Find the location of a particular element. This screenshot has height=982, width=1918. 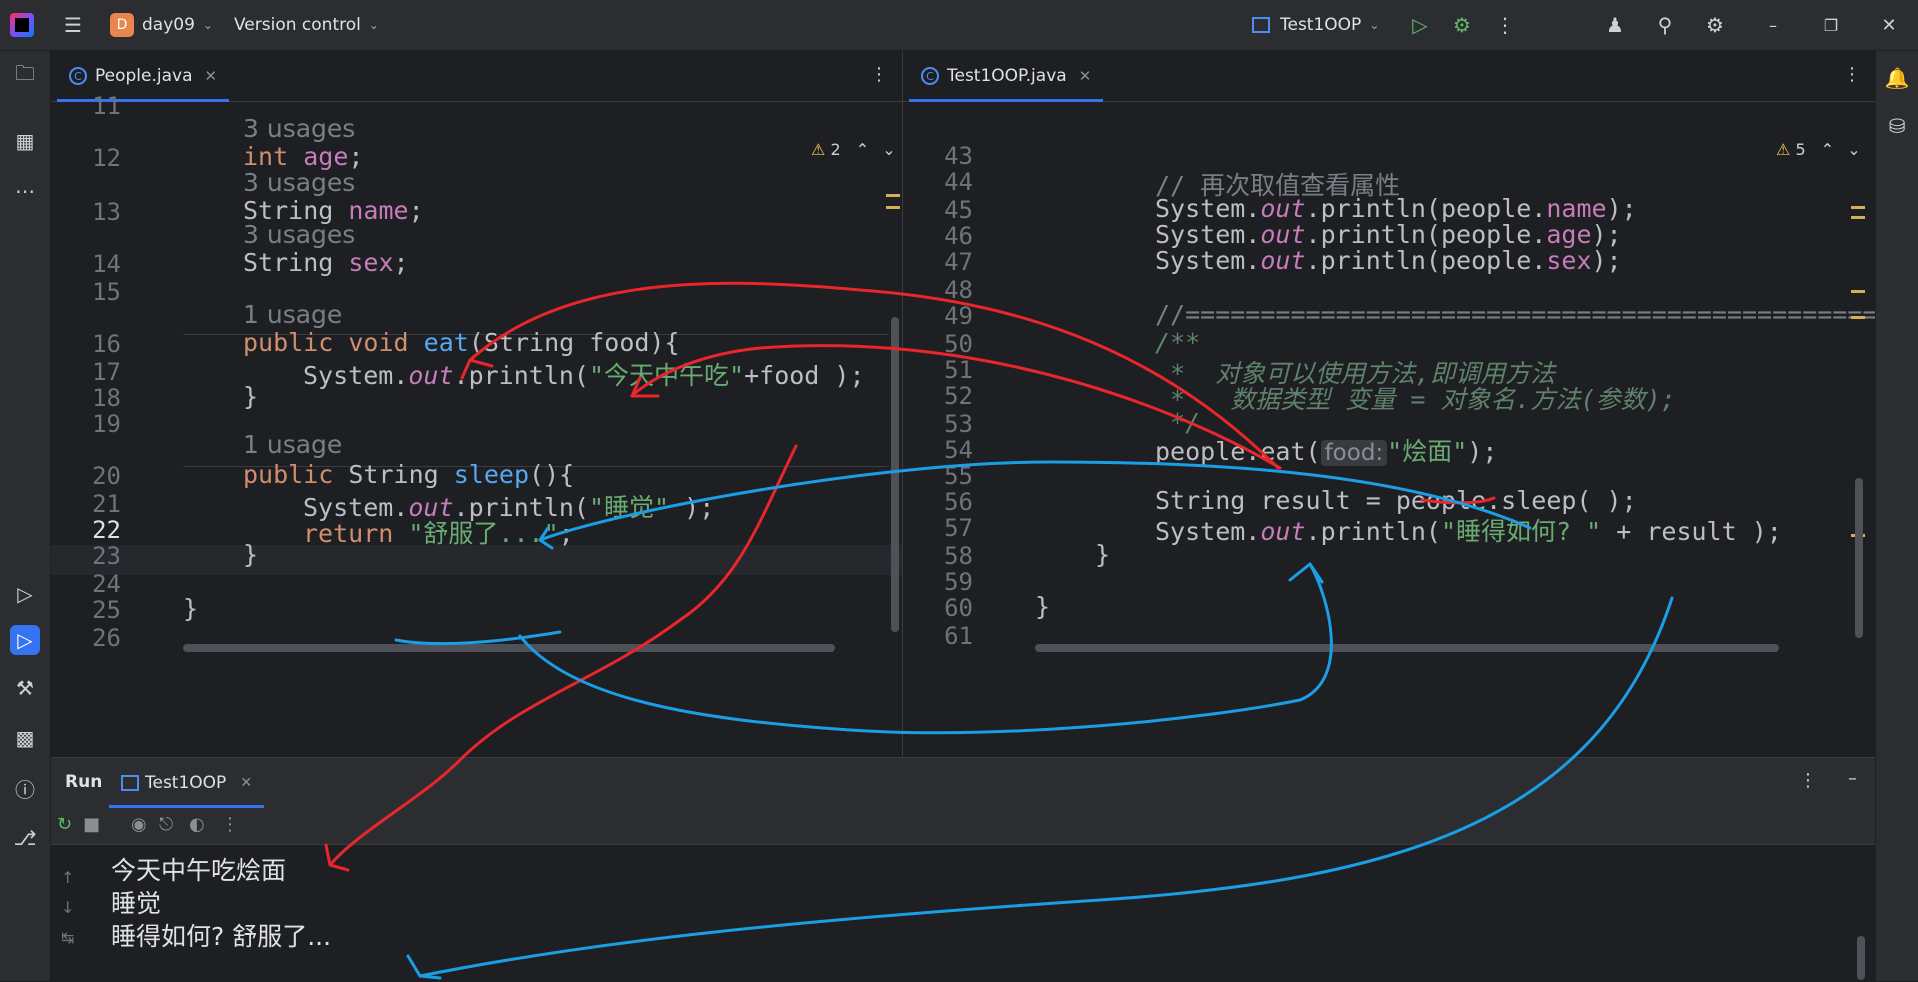

profiler-icon: ◐ is located at coordinates (197, 824).